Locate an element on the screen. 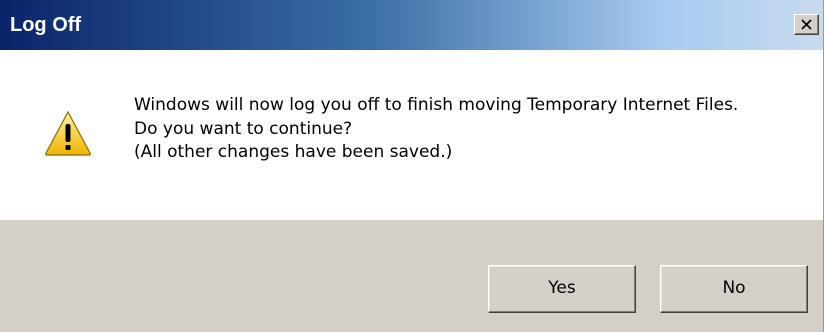 The width and height of the screenshot is (824, 332). no-button: No is located at coordinates (734, 289).